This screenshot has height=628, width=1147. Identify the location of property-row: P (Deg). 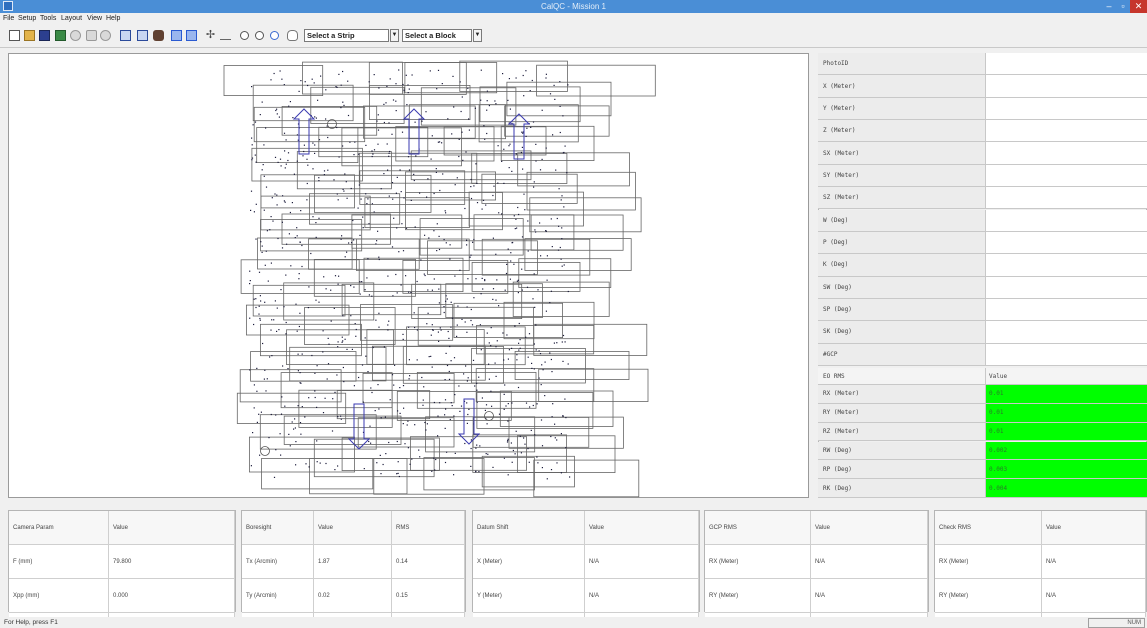
(982, 243).